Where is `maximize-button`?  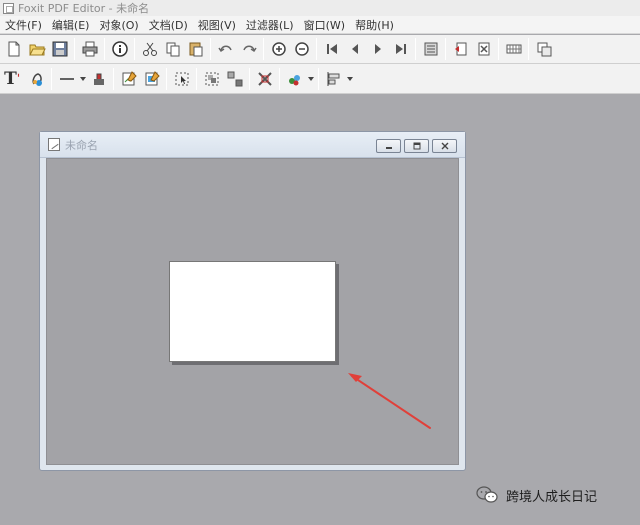 maximize-button is located at coordinates (416, 146).